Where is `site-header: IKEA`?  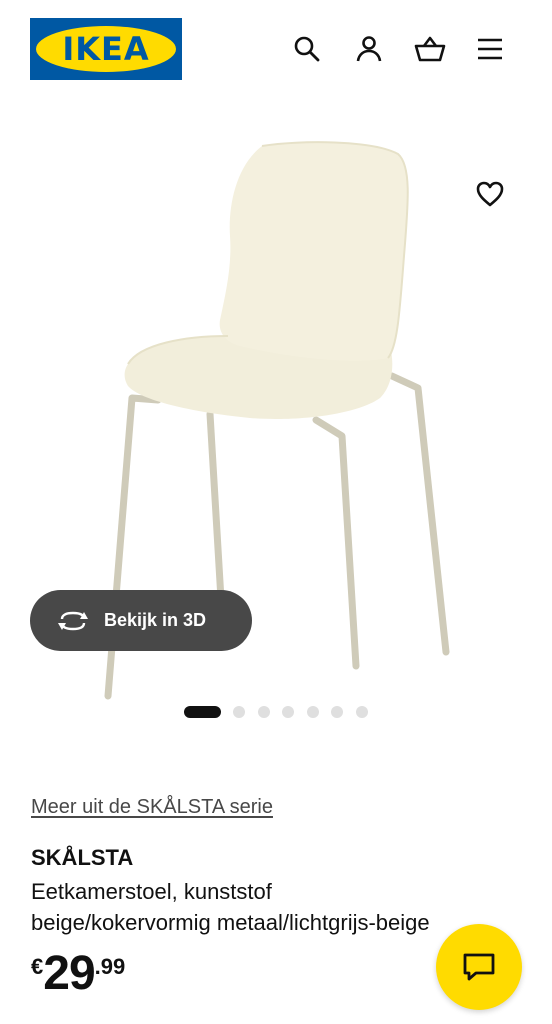
site-header: IKEA is located at coordinates (276, 48).